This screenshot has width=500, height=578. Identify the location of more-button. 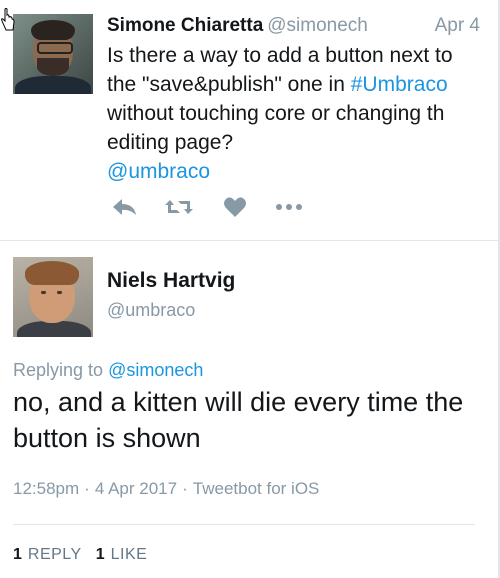
(289, 207).